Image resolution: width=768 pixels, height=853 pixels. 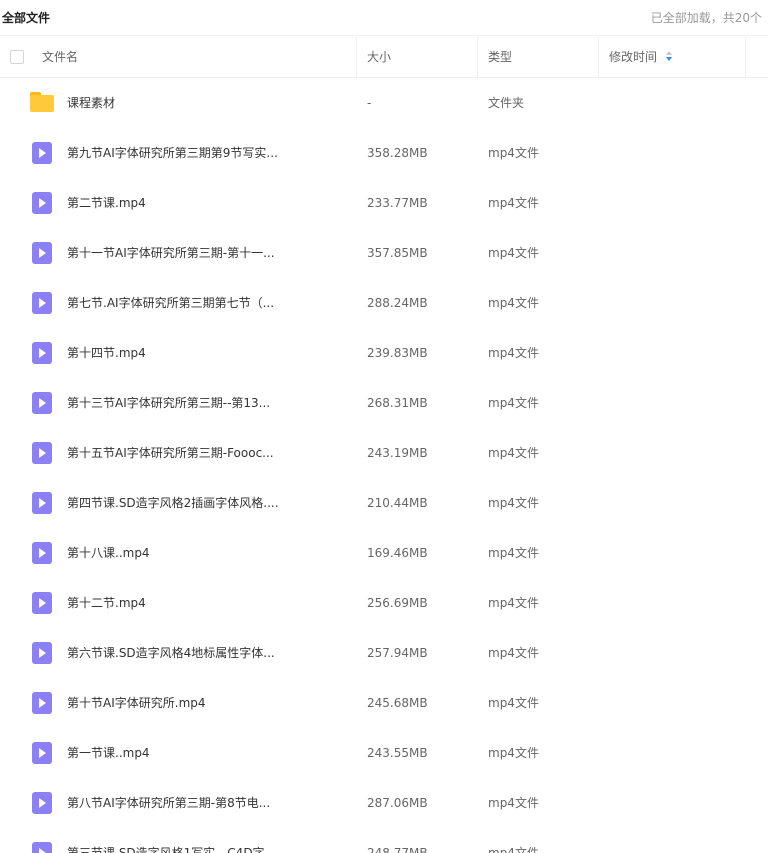 What do you see at coordinates (397, 153) in the screenshot?
I see `file-size: 358.28MB` at bounding box center [397, 153].